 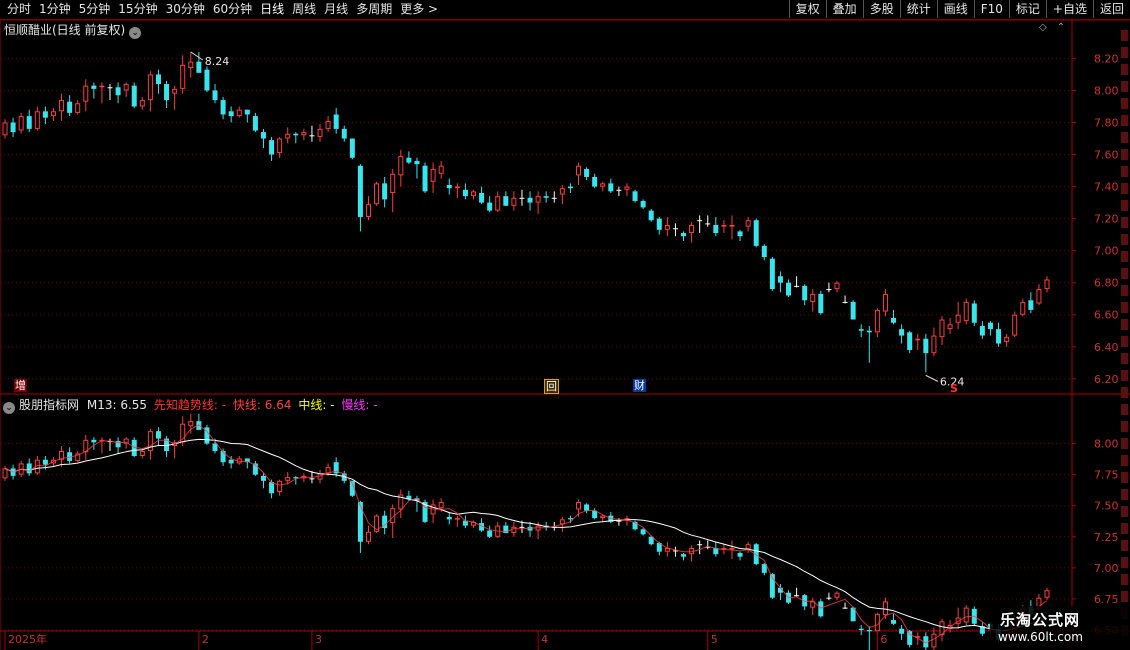 I want to click on indicator-axis-label: 6.75, so click(x=1106, y=599).